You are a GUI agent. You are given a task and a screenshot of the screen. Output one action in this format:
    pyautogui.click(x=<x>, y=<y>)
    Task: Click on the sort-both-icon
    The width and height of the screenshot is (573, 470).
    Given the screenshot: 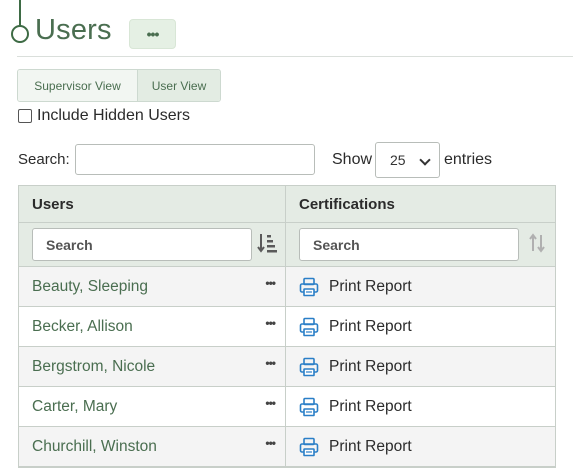 What is the action you would take?
    pyautogui.click(x=537, y=243)
    